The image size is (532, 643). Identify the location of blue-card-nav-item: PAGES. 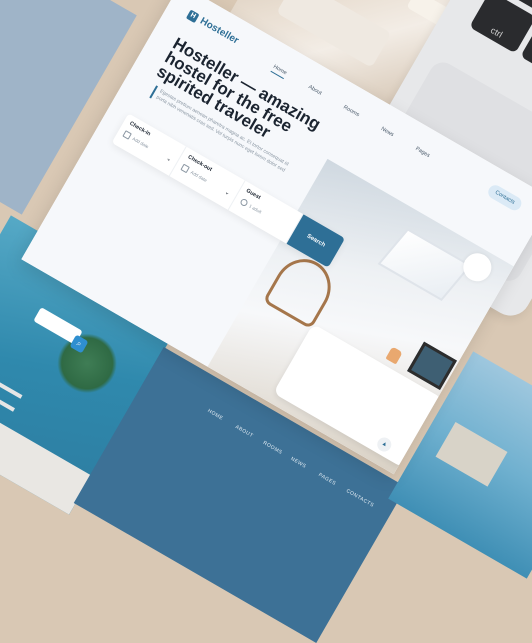
(327, 479).